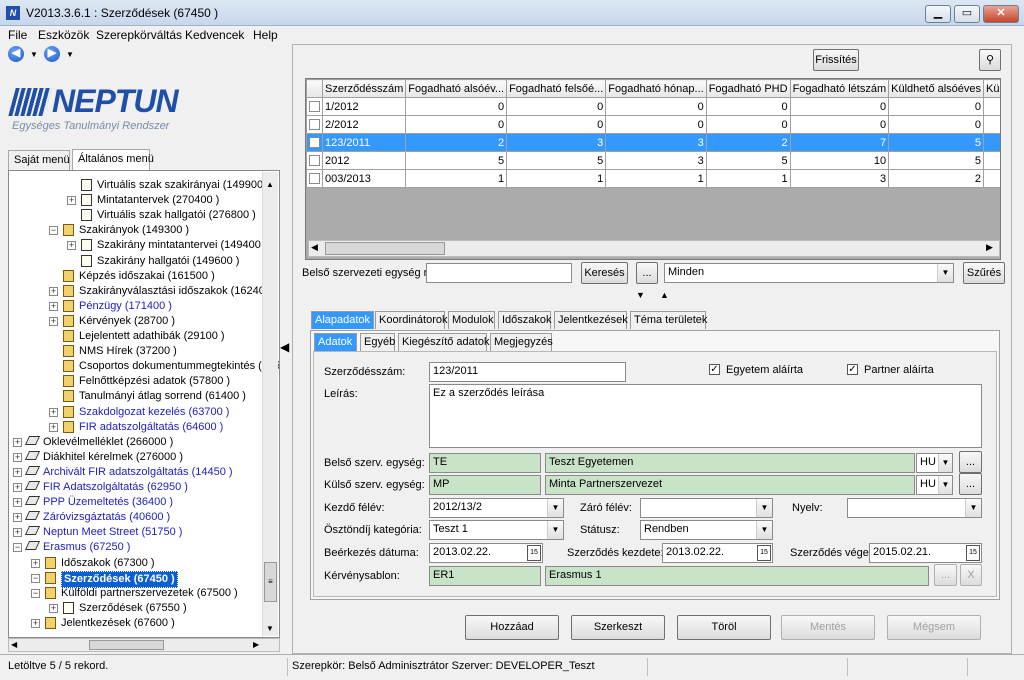 This screenshot has height=680, width=1024. Describe the element at coordinates (314, 88) in the screenshot. I see `select-all-header` at that location.